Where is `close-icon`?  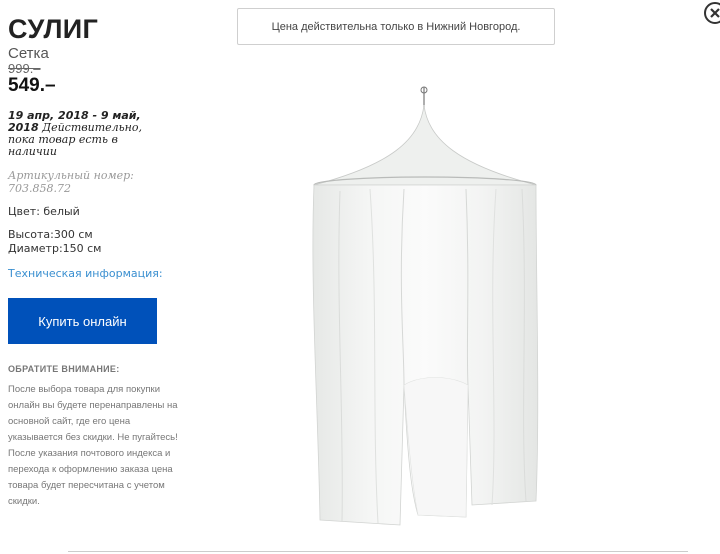
close-icon is located at coordinates (715, 13).